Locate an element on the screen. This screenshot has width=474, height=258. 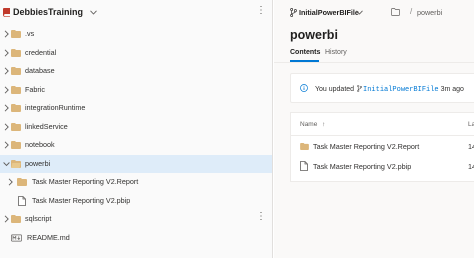
folder-outline-icon is located at coordinates (395, 12).